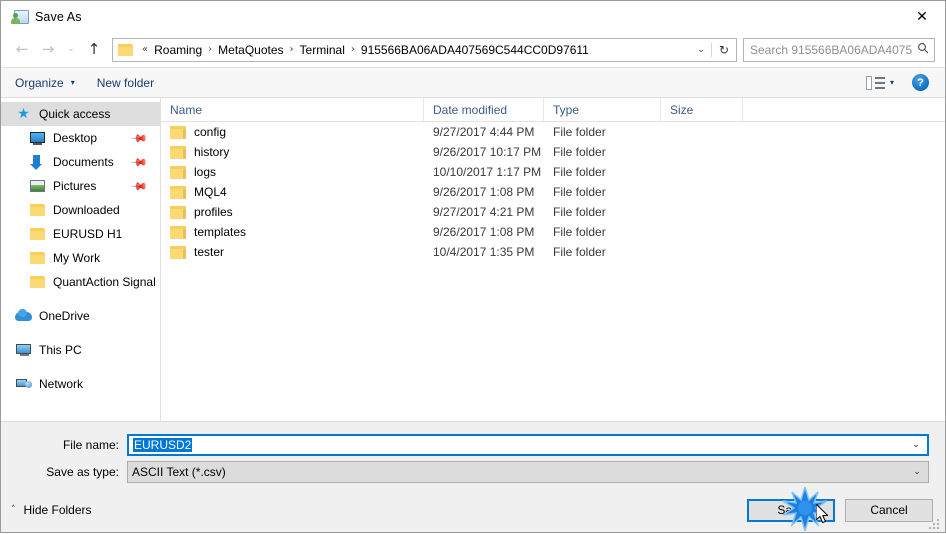  I want to click on column-header-date-modified: Date modified, so click(484, 109).